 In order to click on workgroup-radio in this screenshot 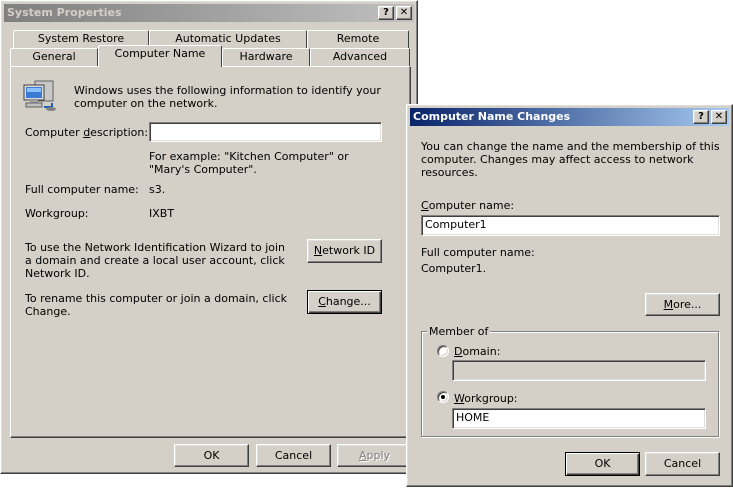, I will do `click(443, 397)`.